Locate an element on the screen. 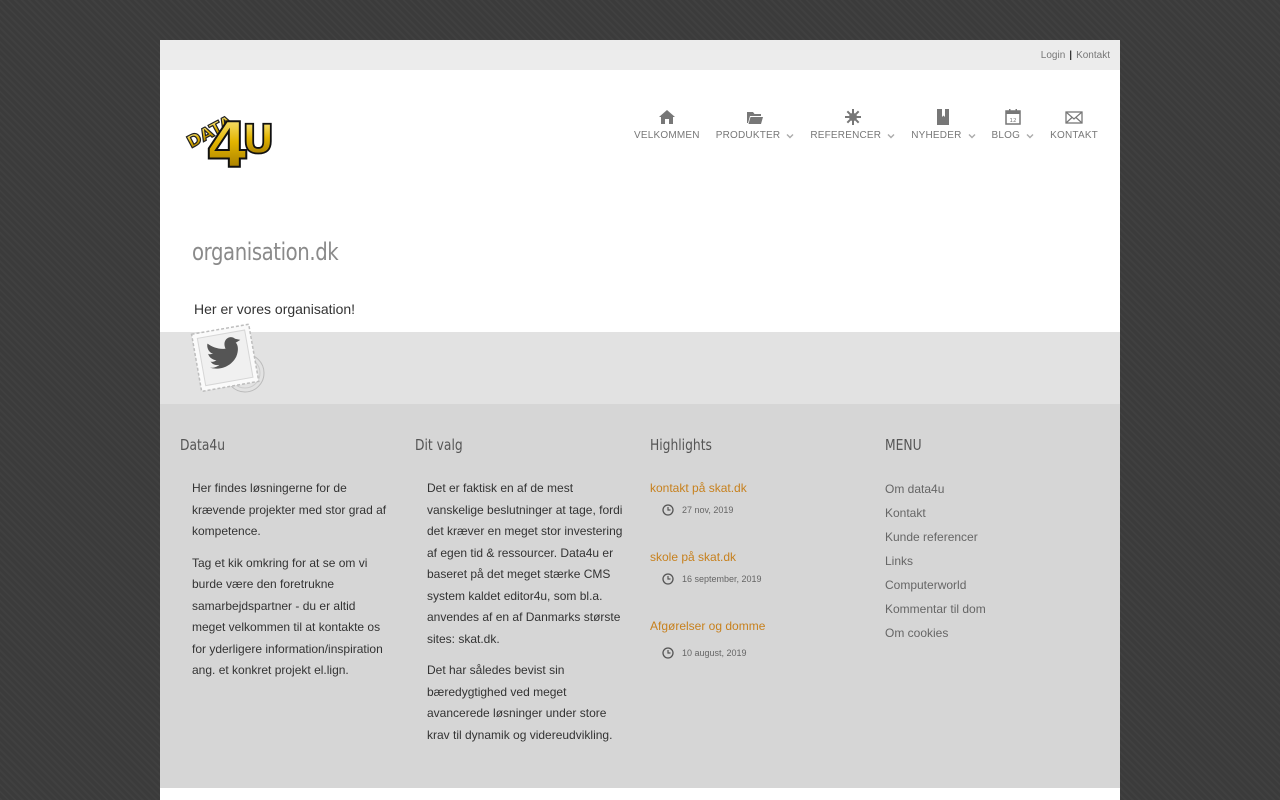  highlight-link: kontakt på skat.dk is located at coordinates (698, 488).